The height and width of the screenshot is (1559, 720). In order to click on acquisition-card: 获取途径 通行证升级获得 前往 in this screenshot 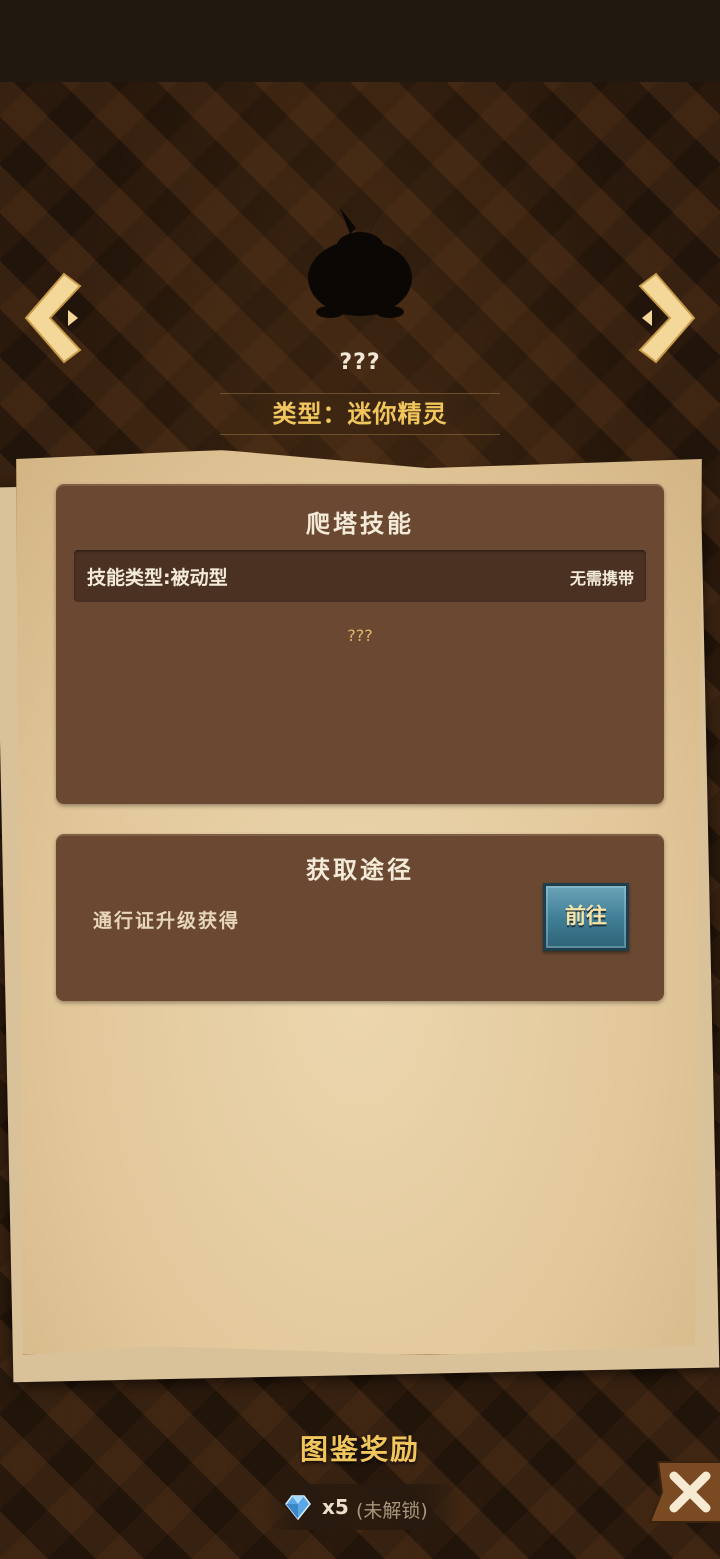, I will do `click(360, 917)`.